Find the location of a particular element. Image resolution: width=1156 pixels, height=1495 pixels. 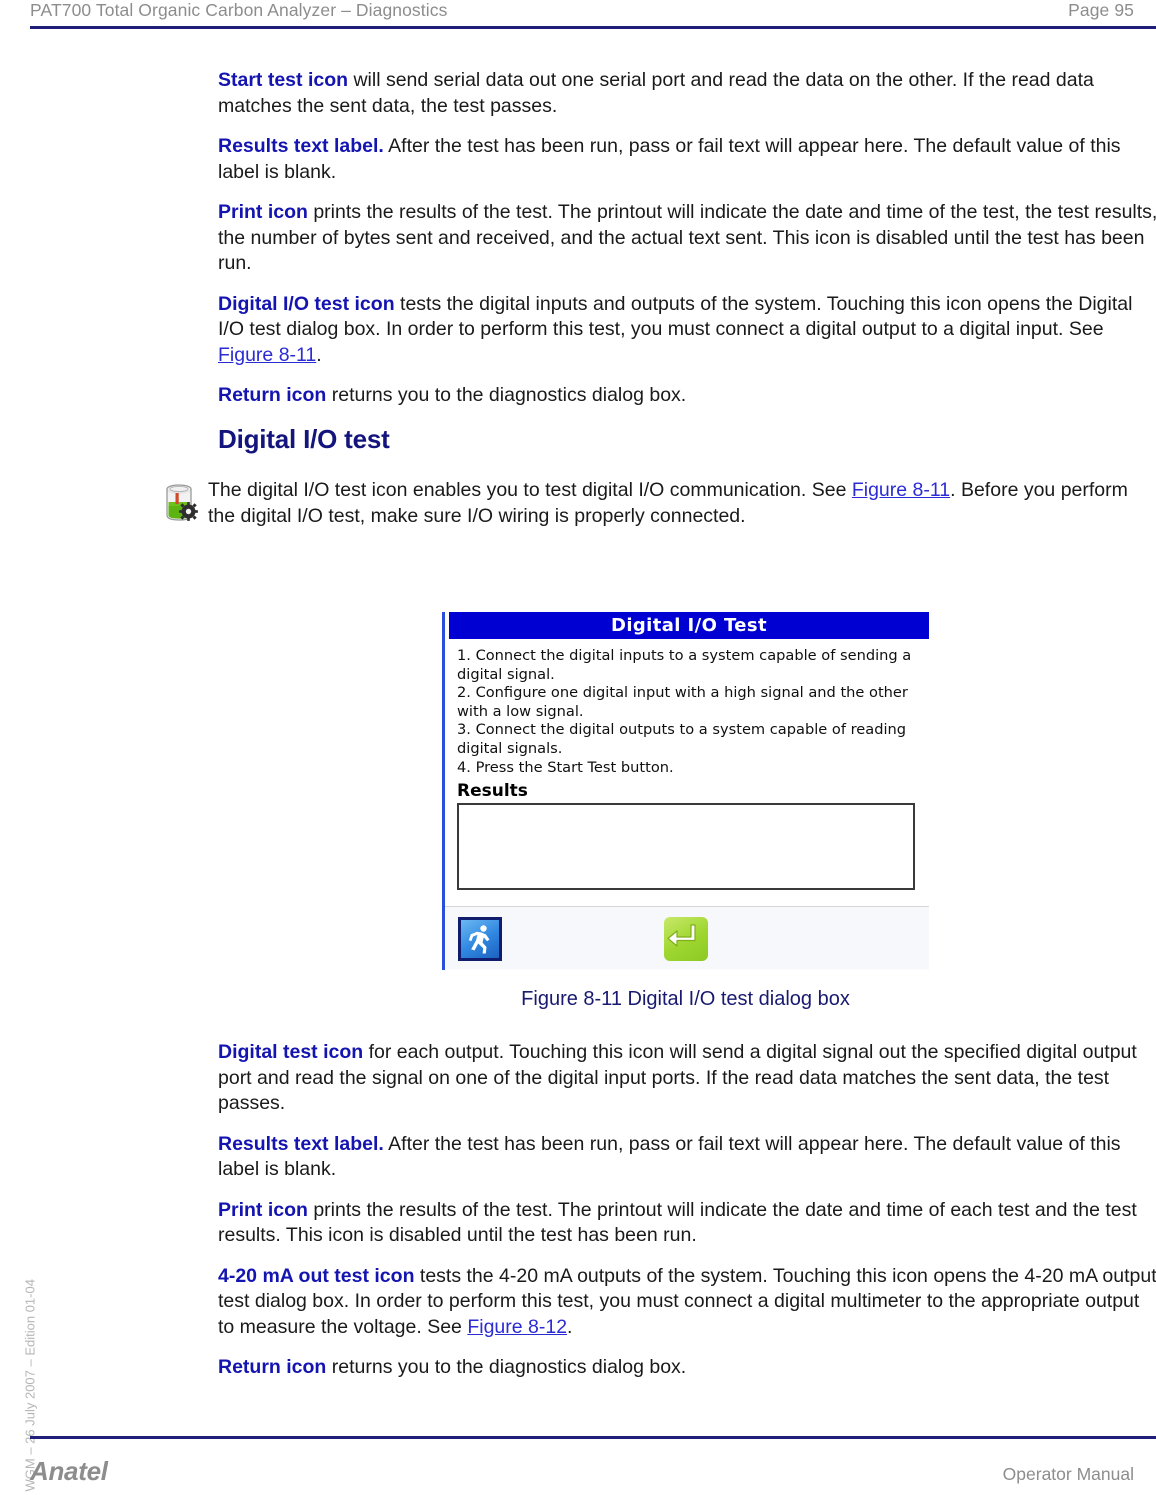

page-number: Page 95 is located at coordinates (1101, 10).